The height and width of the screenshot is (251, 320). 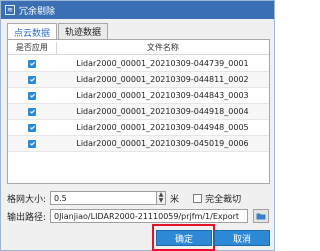 What do you see at coordinates (32, 31) in the screenshot?
I see `tab-point-cloud: 点云数据` at bounding box center [32, 31].